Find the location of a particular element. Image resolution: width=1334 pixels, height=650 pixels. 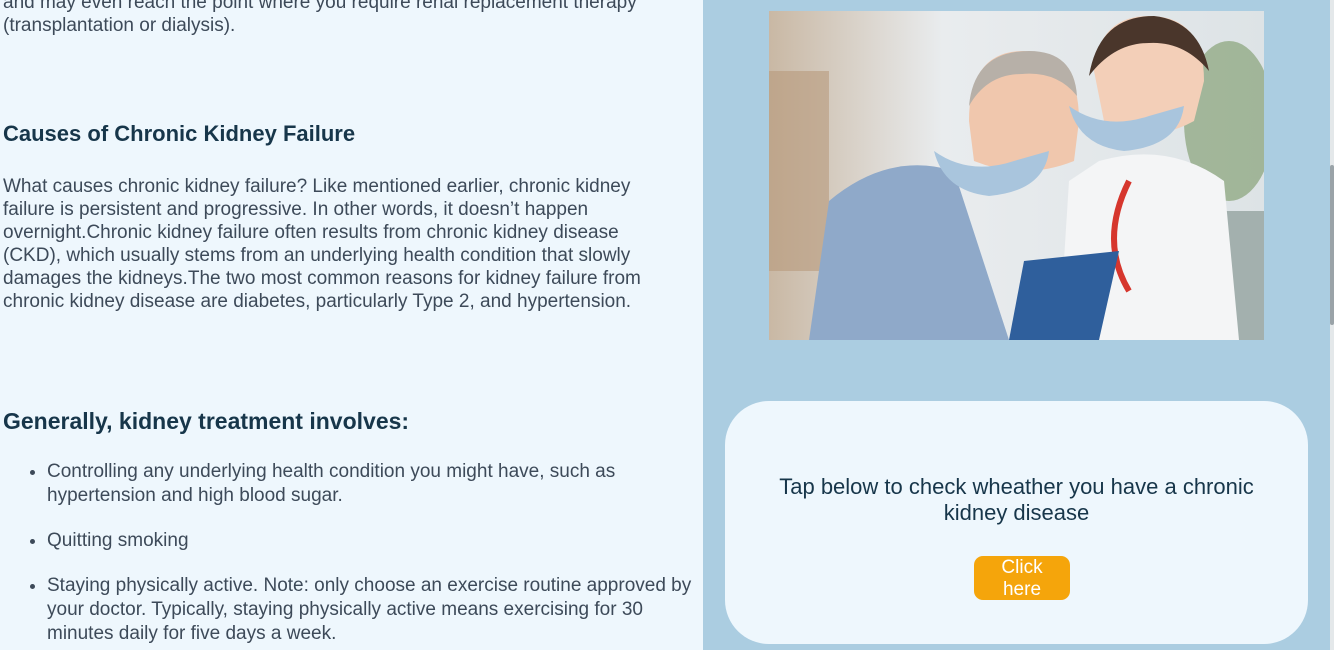

scrollbar-track is located at coordinates (1332, 325).